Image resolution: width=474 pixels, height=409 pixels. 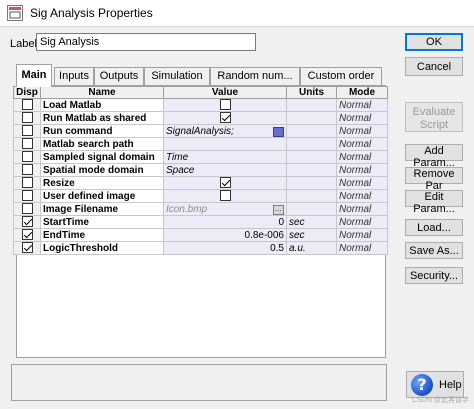 What do you see at coordinates (341, 76) in the screenshot?
I see `tab-custom-order: Custom order` at bounding box center [341, 76].